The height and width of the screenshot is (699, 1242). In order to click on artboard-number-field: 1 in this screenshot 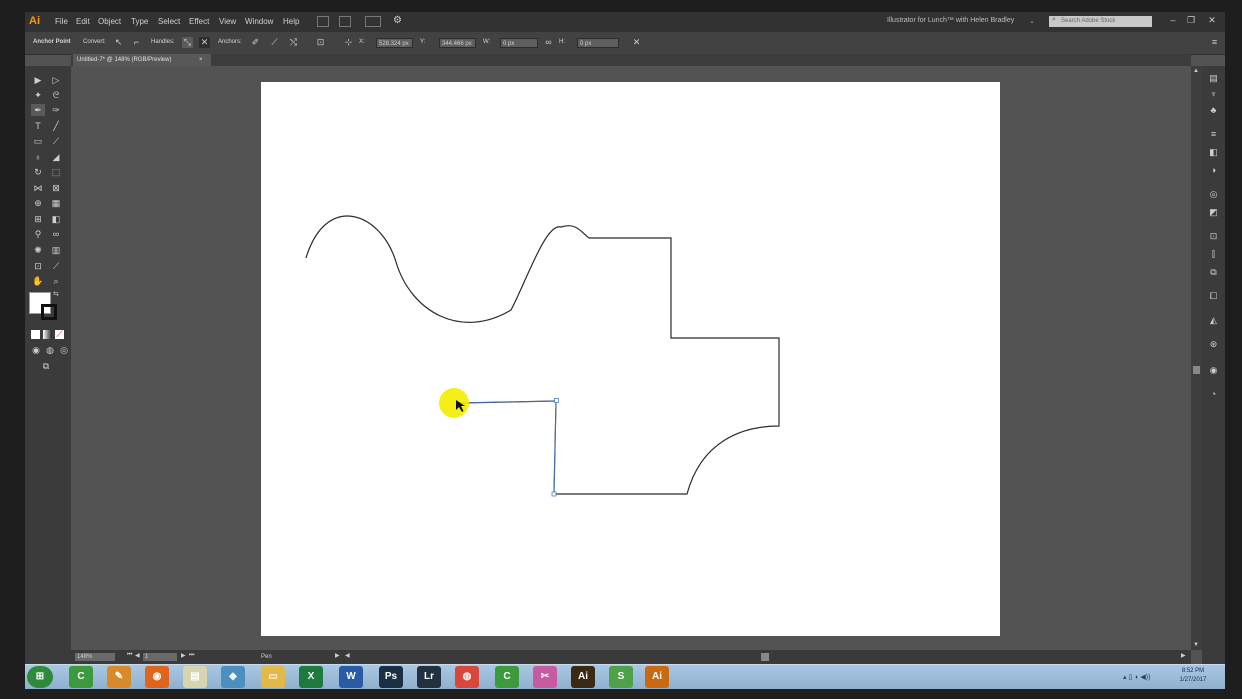, I will do `click(160, 657)`.